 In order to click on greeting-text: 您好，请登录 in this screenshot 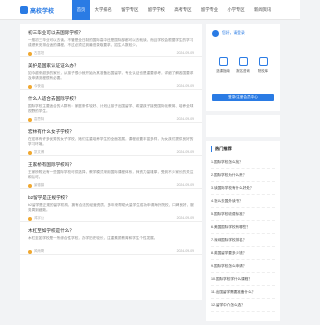, I will do `click(233, 33)`.